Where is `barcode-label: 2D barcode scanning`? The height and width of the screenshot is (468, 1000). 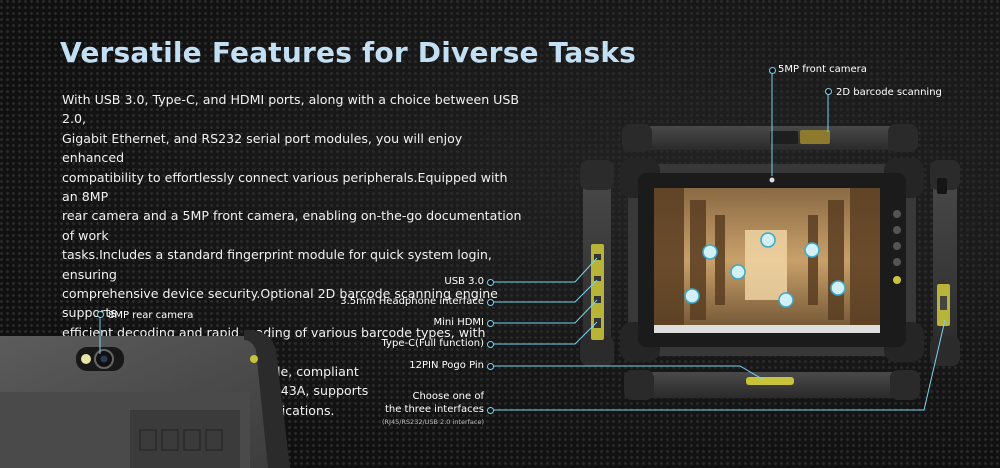 barcode-label: 2D barcode scanning is located at coordinates (889, 92).